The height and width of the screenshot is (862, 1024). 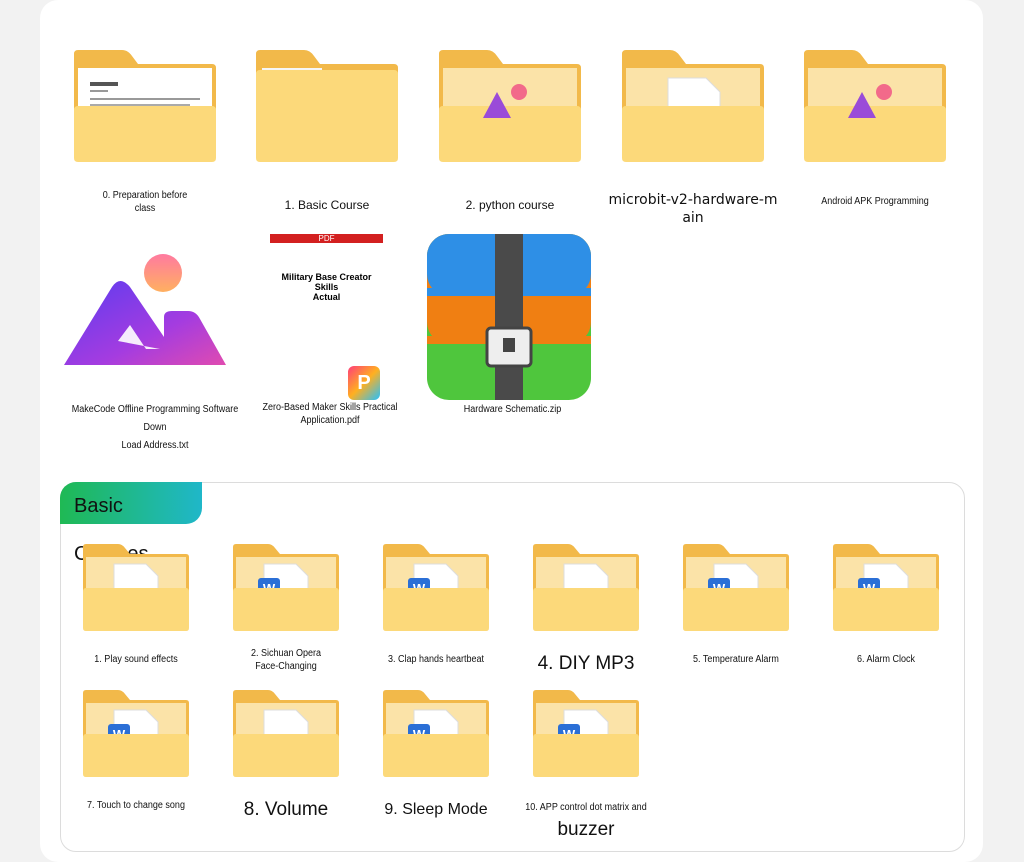 I want to click on pdf-title: Military Base Creator Skills Actual, so click(x=326, y=287).